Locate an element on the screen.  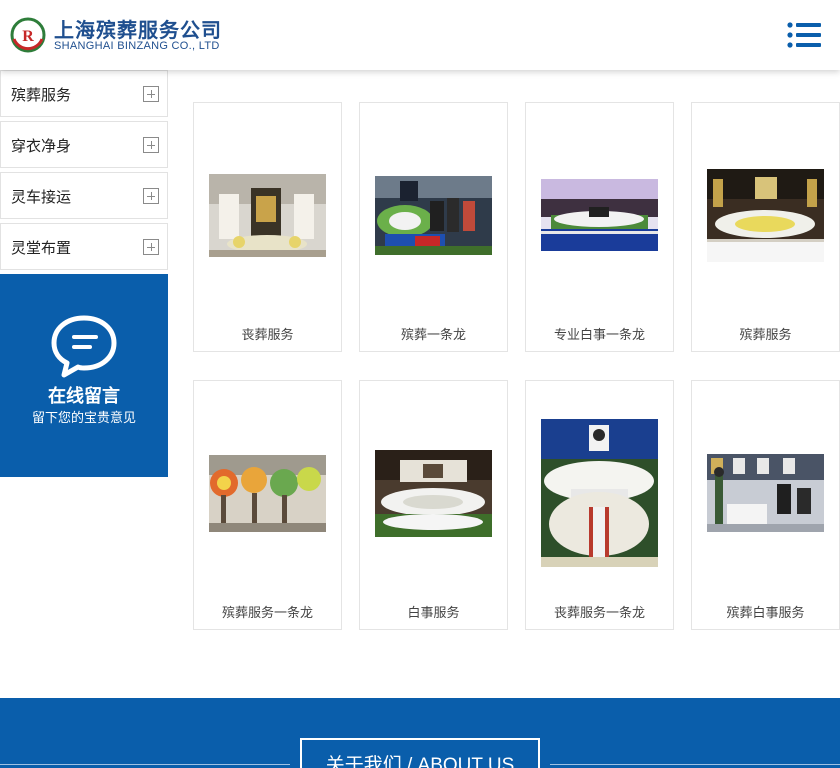
product-caption: 专业白事一条龙 is located at coordinates (599, 335).